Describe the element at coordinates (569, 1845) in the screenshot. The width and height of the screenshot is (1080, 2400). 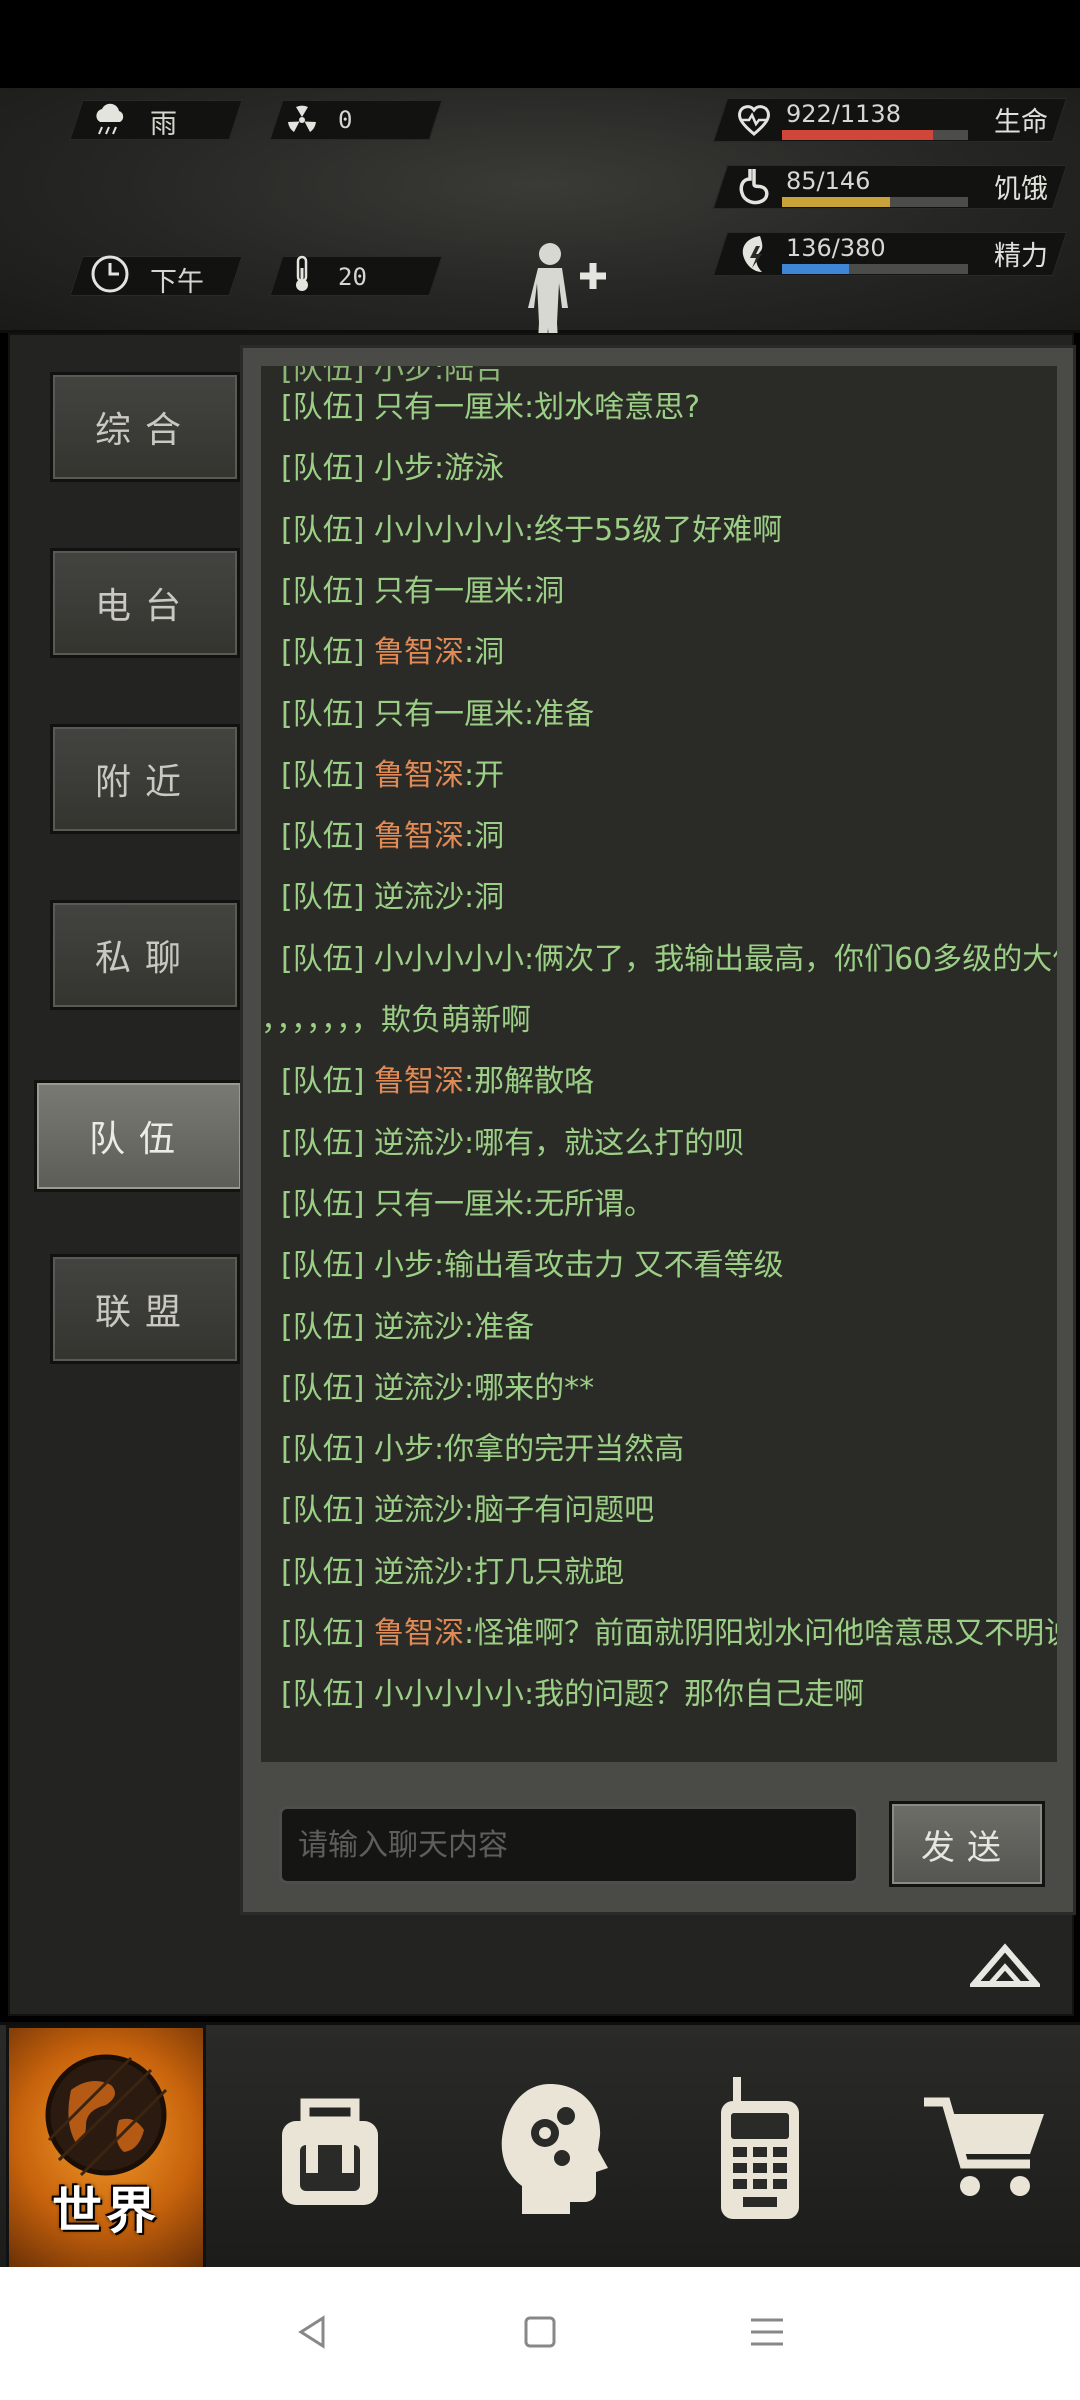
I see `chat-input` at that location.